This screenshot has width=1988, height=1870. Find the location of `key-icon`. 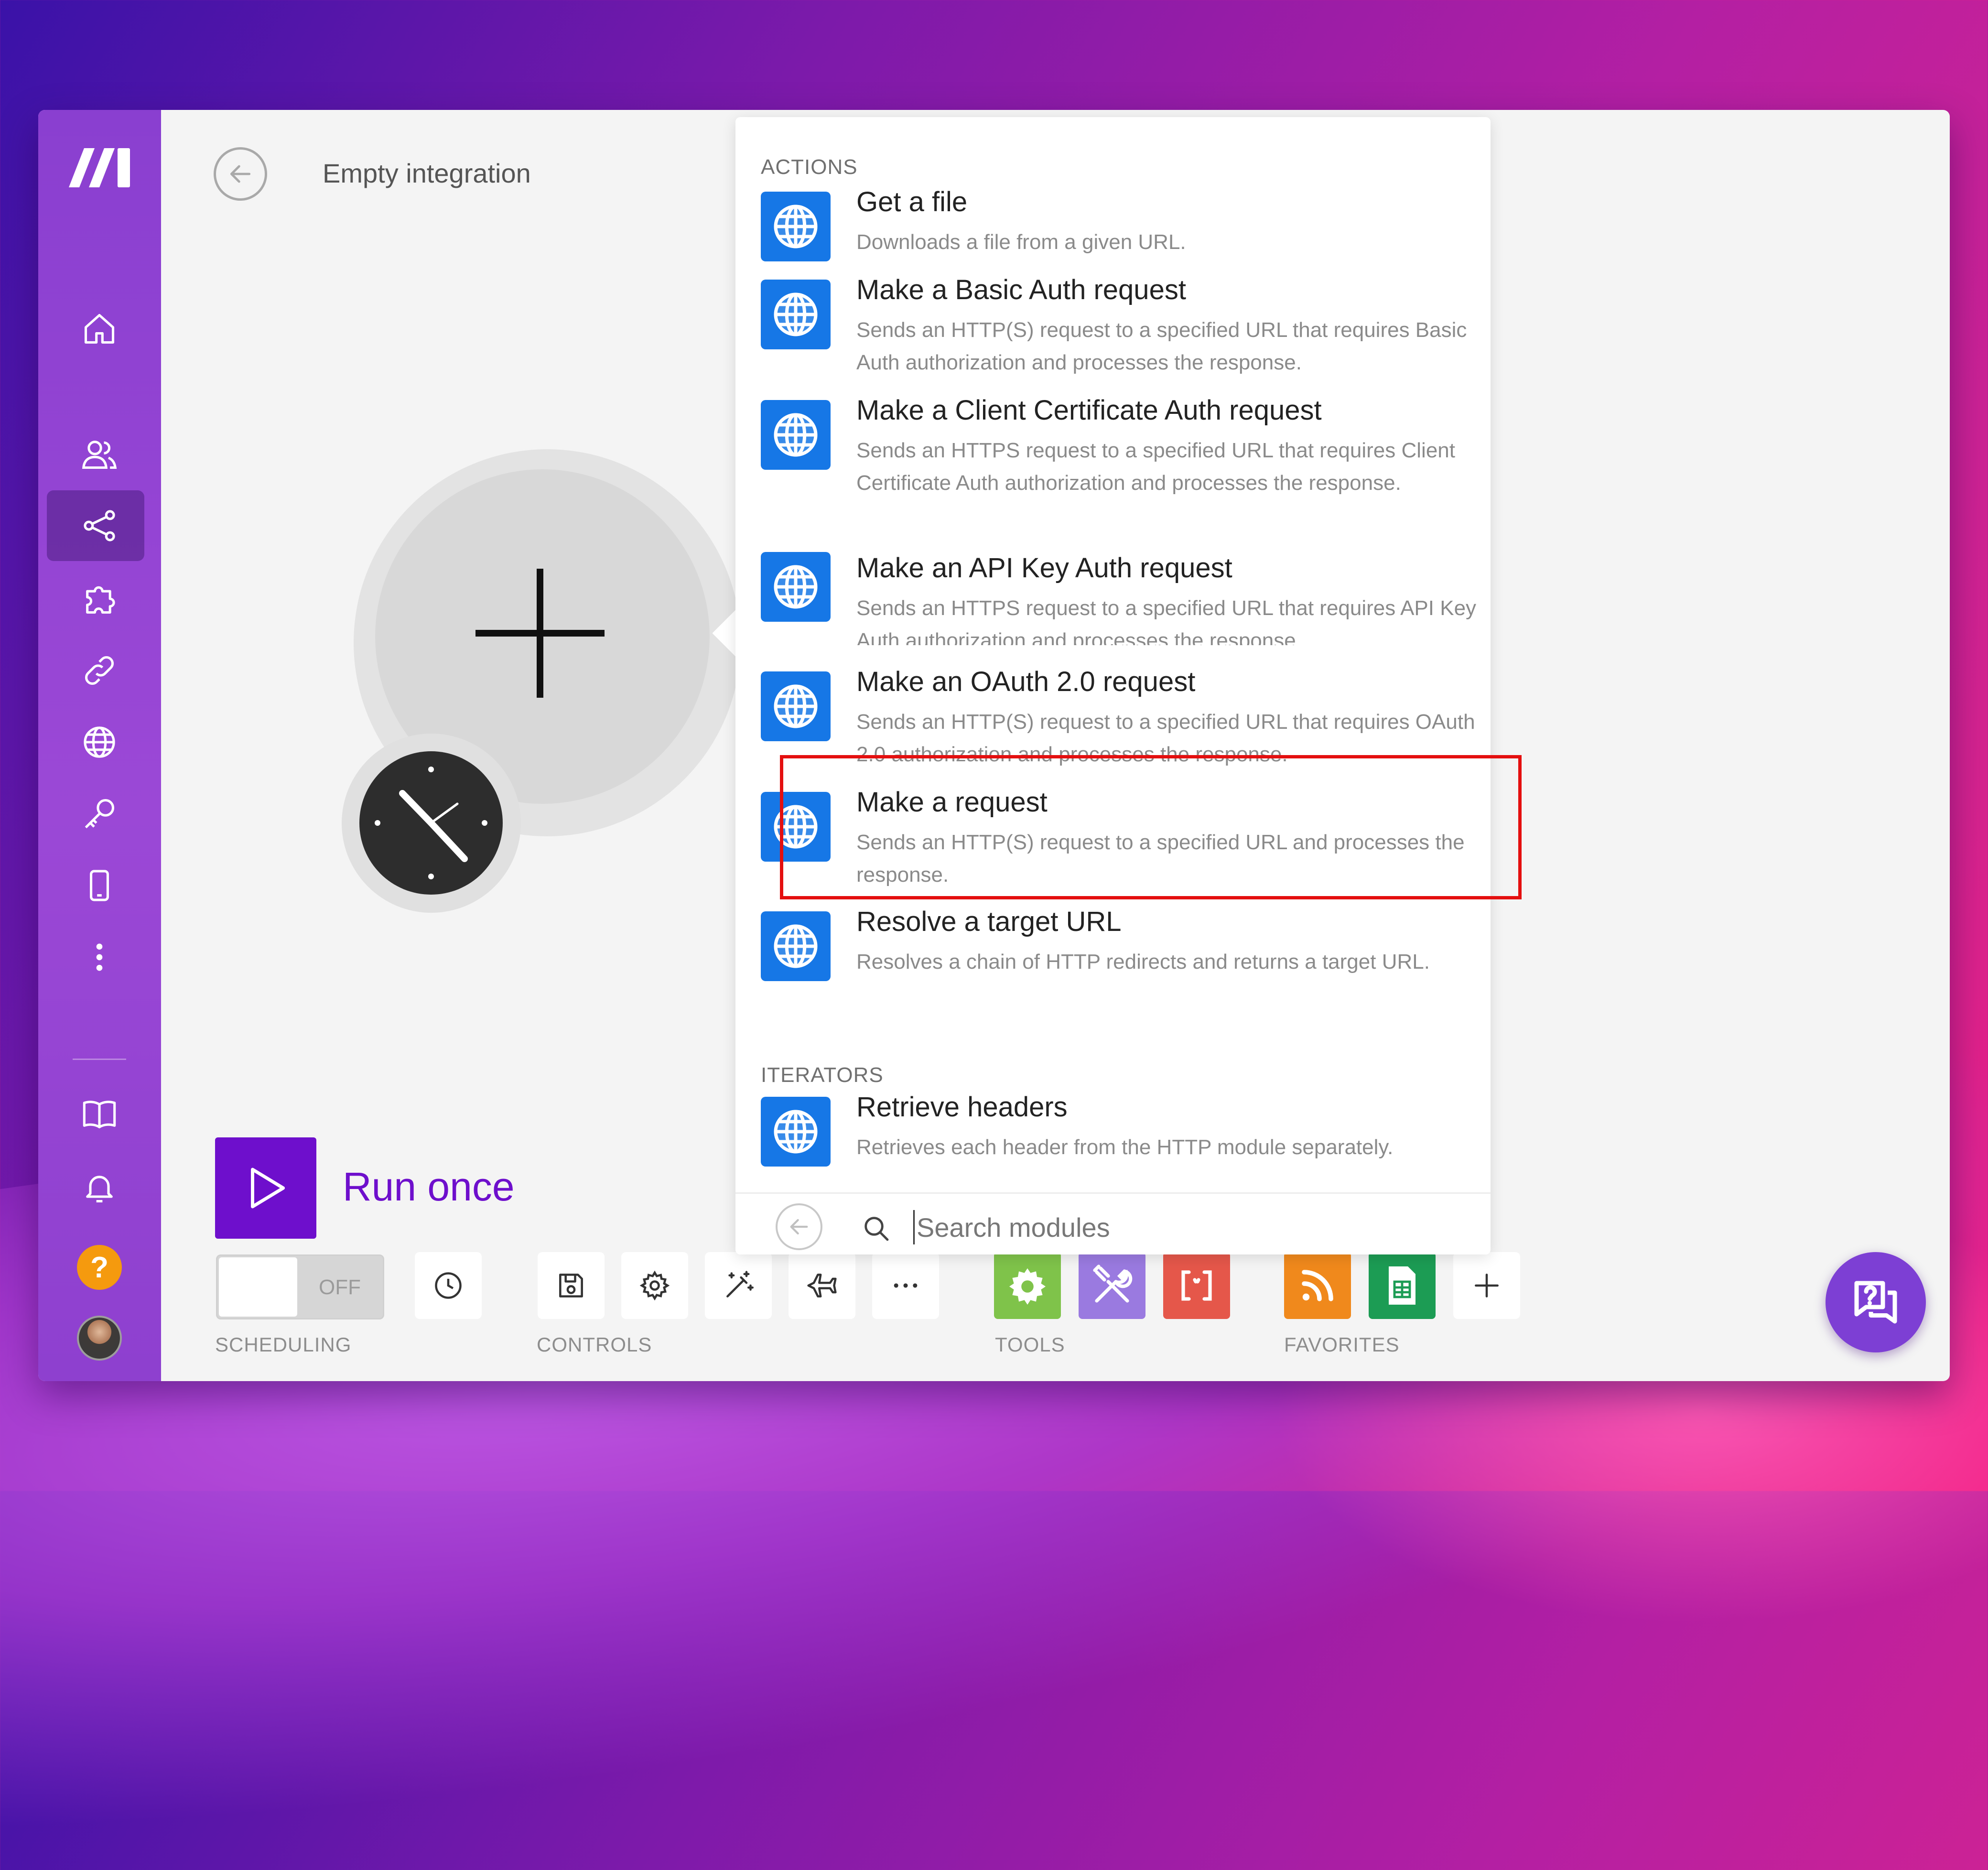

key-icon is located at coordinates (100, 814).